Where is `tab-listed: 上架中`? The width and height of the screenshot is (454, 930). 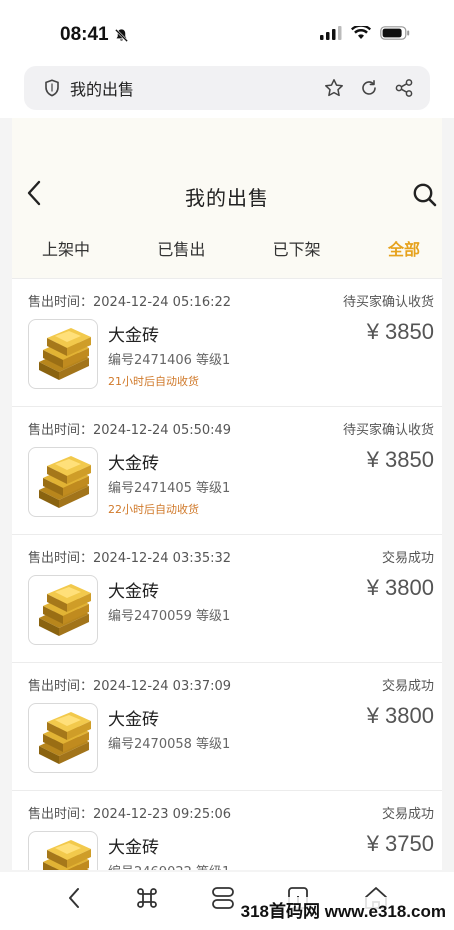 tab-listed: 上架中 is located at coordinates (66, 248).